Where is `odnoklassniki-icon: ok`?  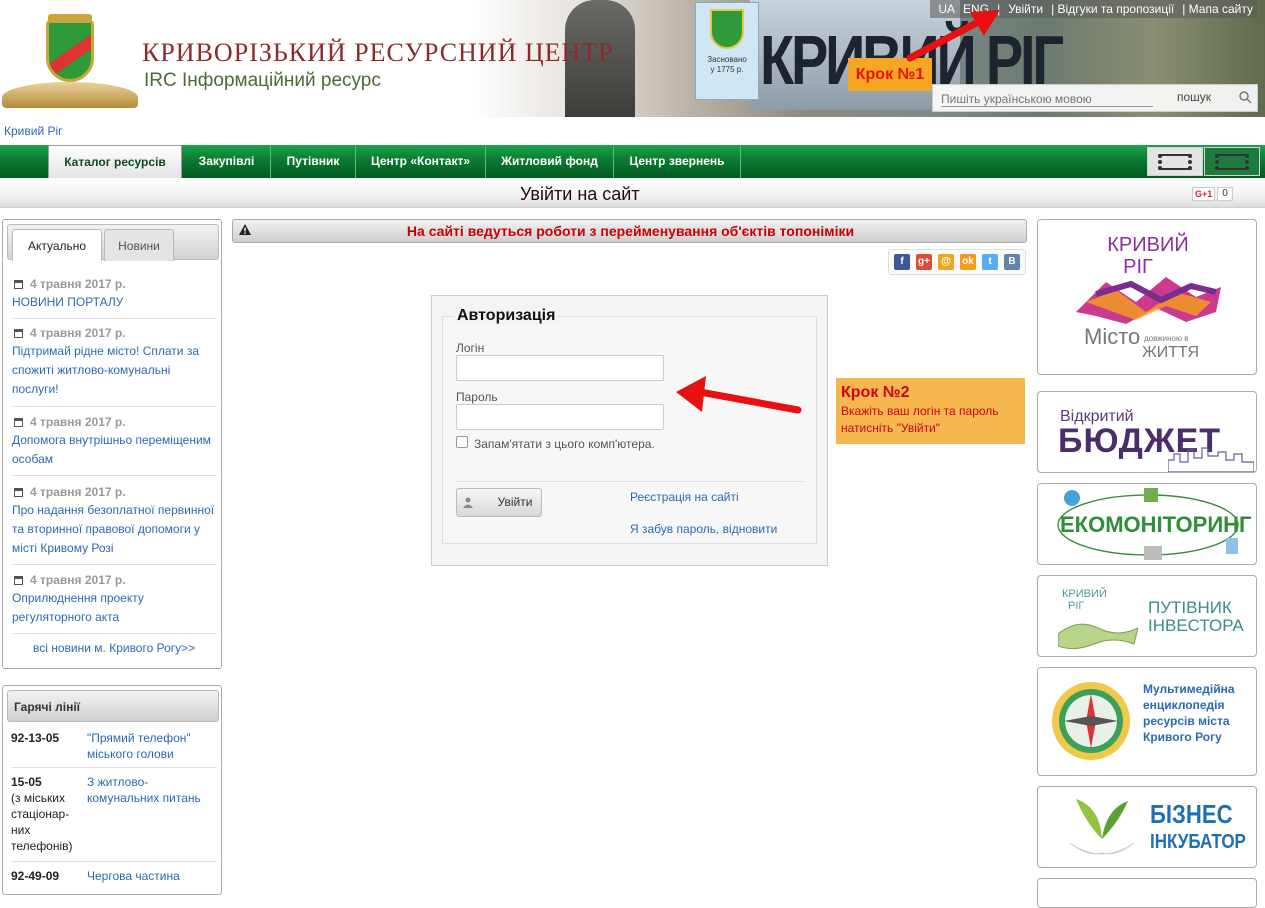
odnoklassniki-icon: ok is located at coordinates (968, 262).